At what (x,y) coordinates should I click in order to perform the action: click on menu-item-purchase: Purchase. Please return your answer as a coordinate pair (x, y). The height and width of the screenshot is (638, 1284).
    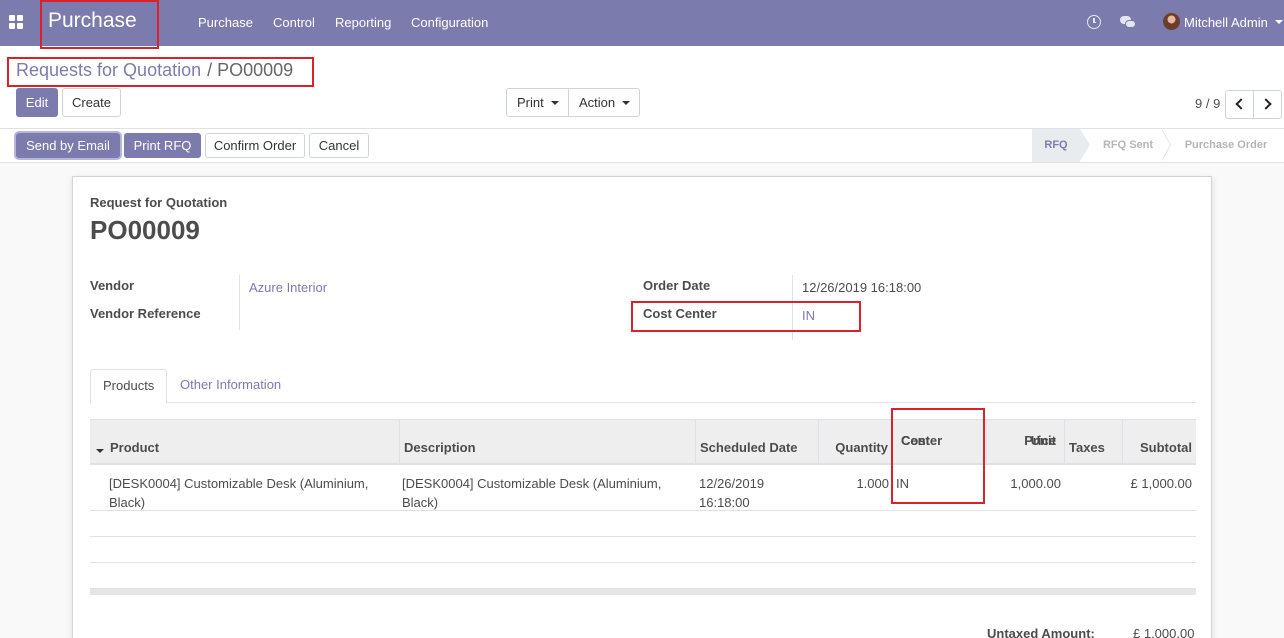
    Looking at the image, I should click on (225, 22).